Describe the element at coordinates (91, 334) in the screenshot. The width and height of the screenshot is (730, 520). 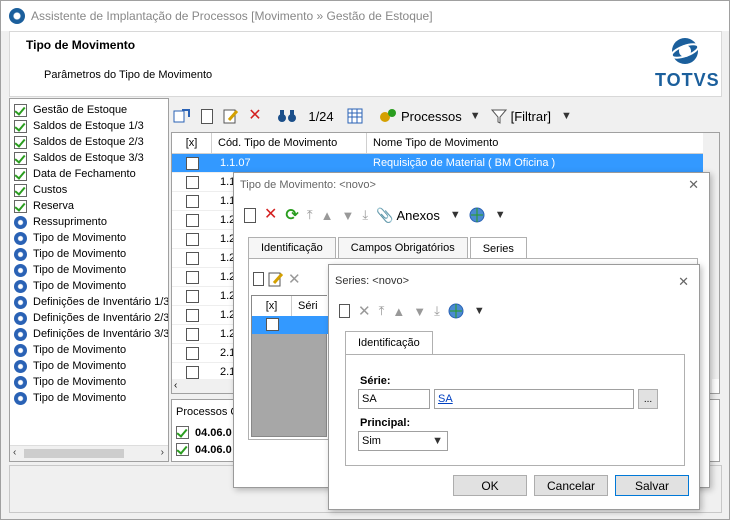
I see `tree-item: Definições de Inventário 3/3` at that location.